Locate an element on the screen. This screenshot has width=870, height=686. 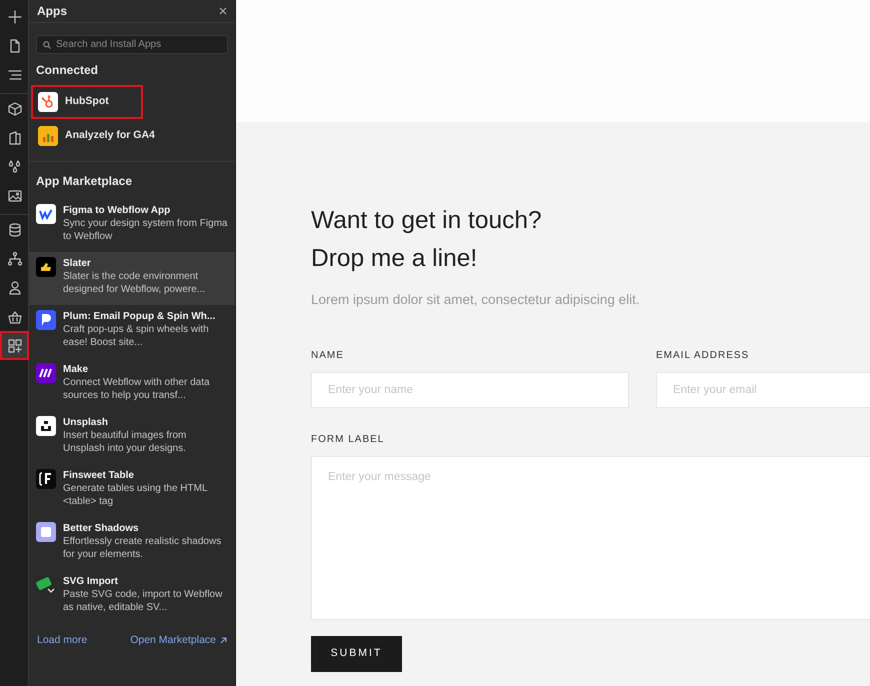
form-heading: Want to get in touch? is located at coordinates (427, 221).